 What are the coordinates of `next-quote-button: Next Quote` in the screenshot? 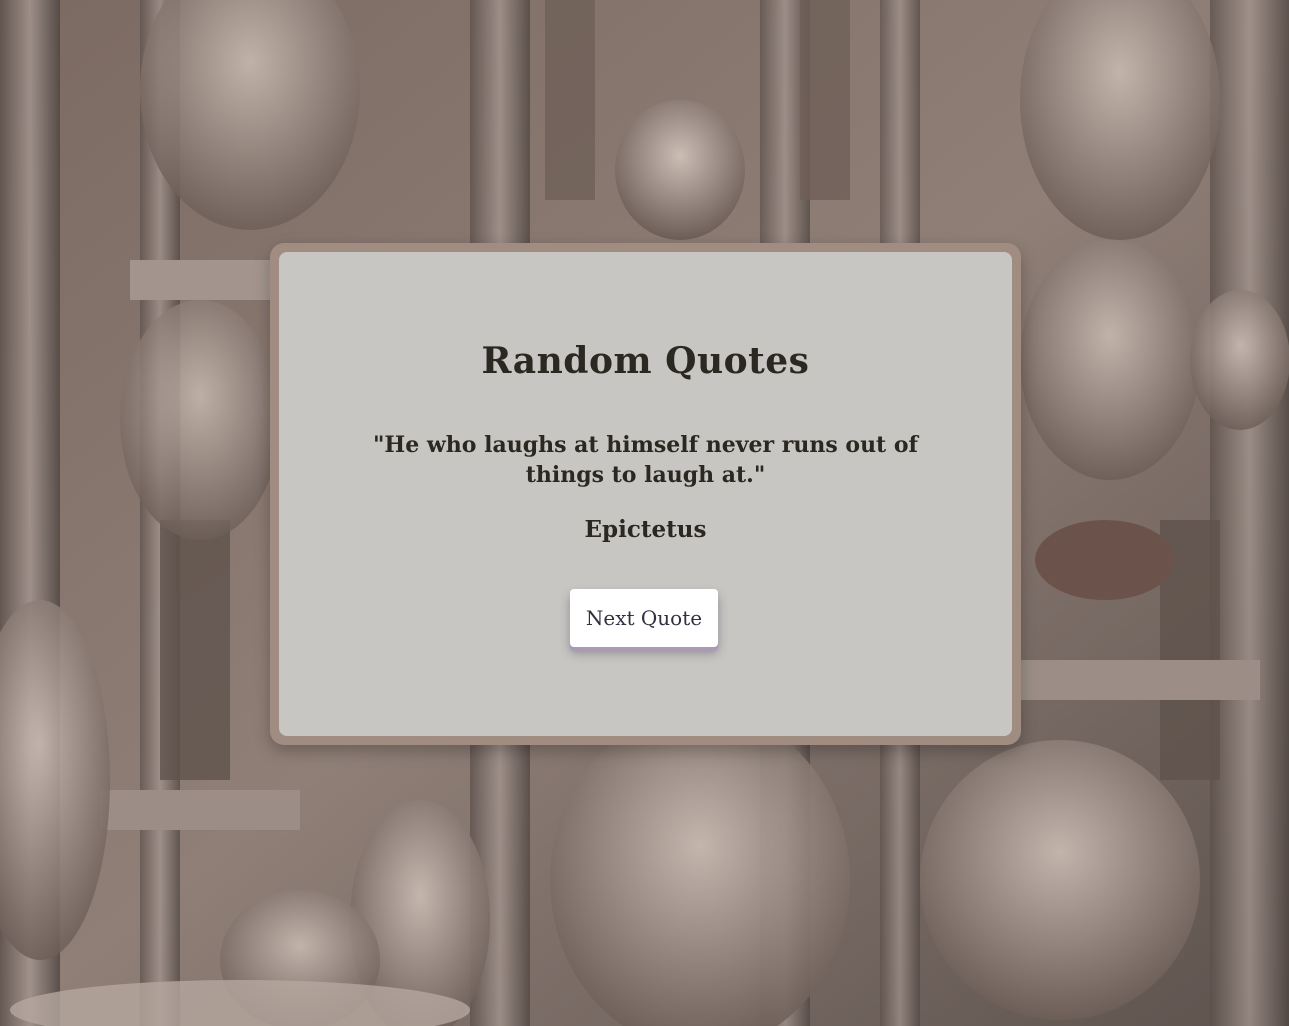 It's located at (644, 618).